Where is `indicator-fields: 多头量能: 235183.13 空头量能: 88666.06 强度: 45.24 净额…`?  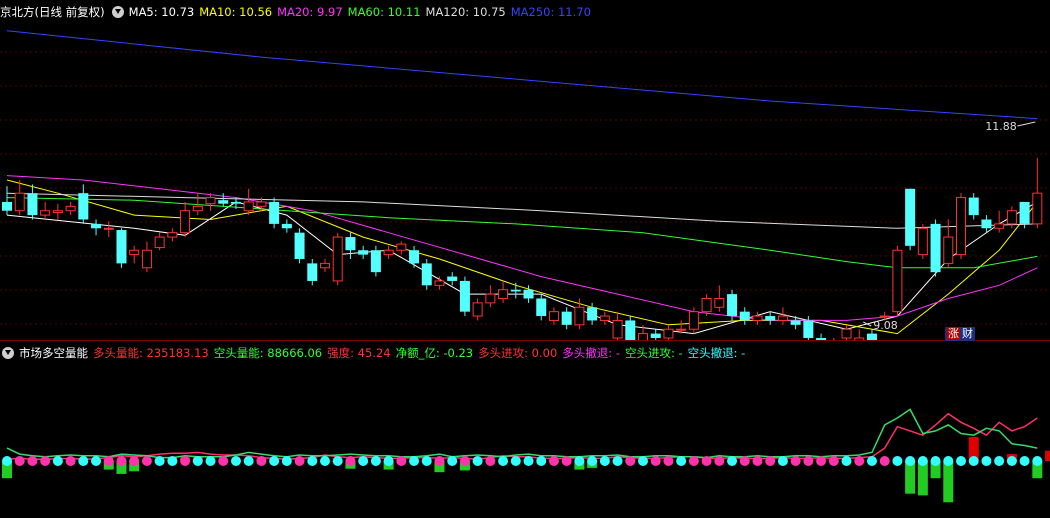
indicator-fields: 多头量能: 235183.13 空头量能: 88666.06 强度: 45.24 净额… is located at coordinates (421, 353).